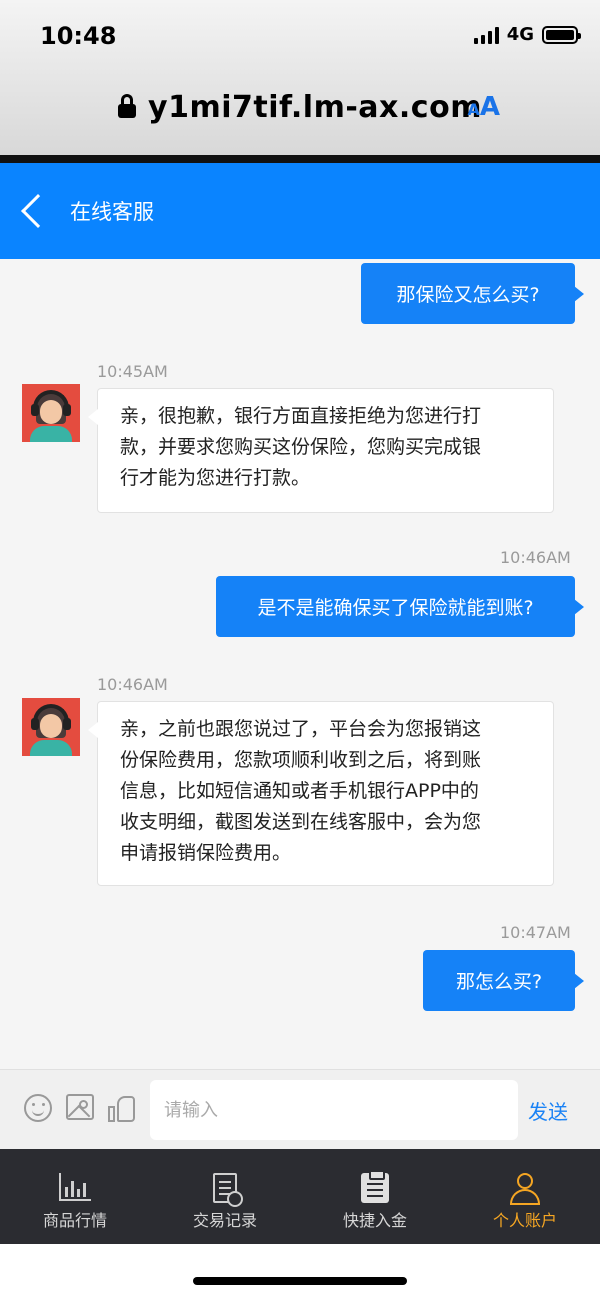 This screenshot has width=600, height=1299. I want to click on status-time: 10:48, so click(78, 36).